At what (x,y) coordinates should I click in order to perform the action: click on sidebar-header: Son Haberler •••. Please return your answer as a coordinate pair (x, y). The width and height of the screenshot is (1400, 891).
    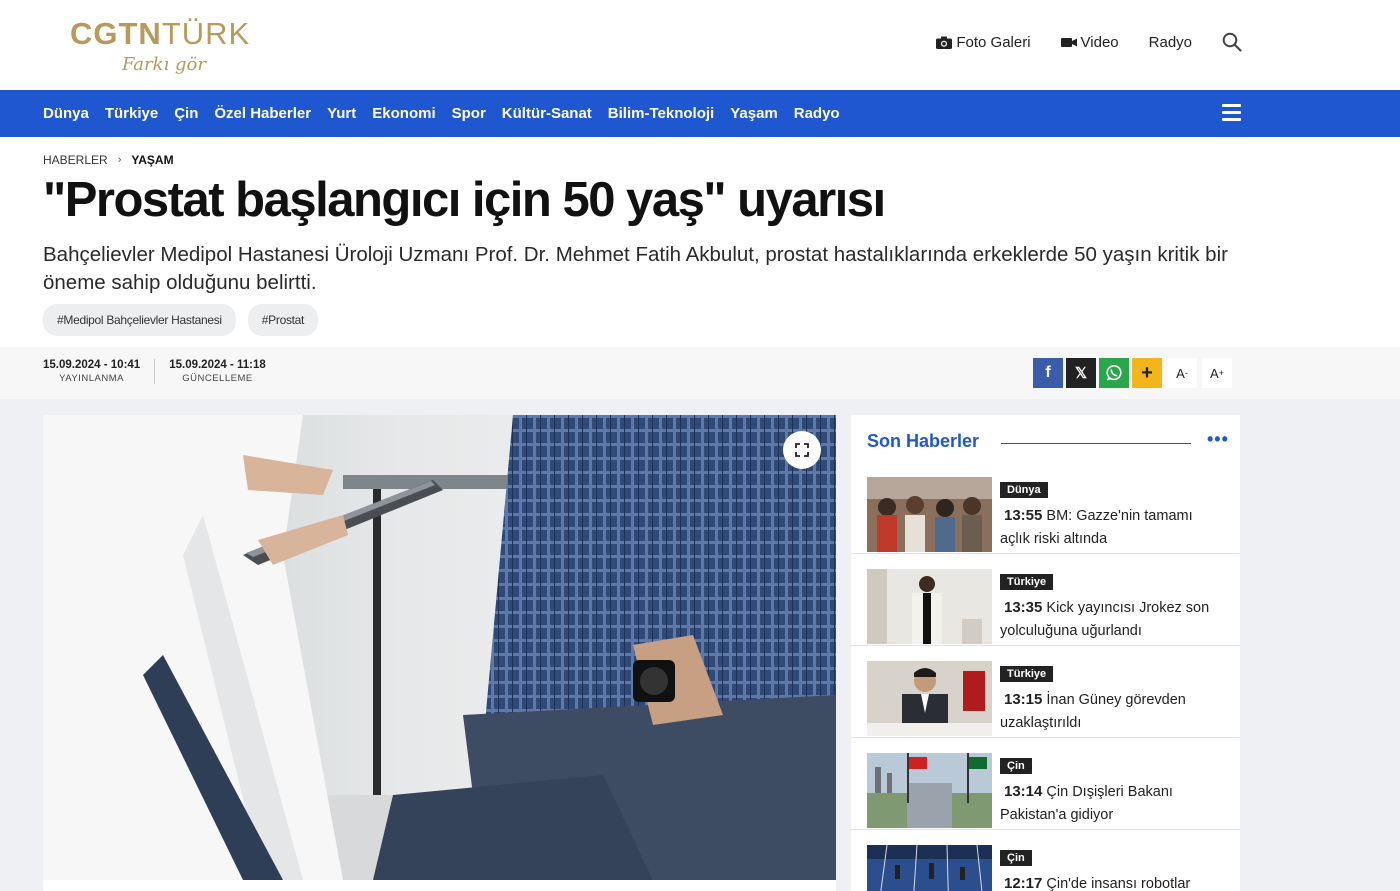
    Looking at the image, I should click on (1048, 442).